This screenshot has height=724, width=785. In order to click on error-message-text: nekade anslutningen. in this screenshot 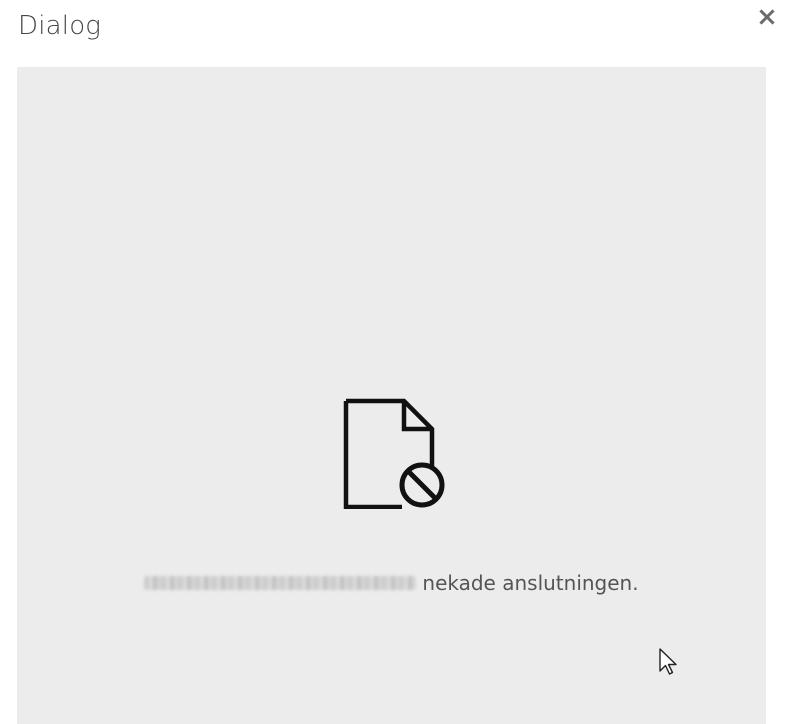, I will do `click(530, 583)`.